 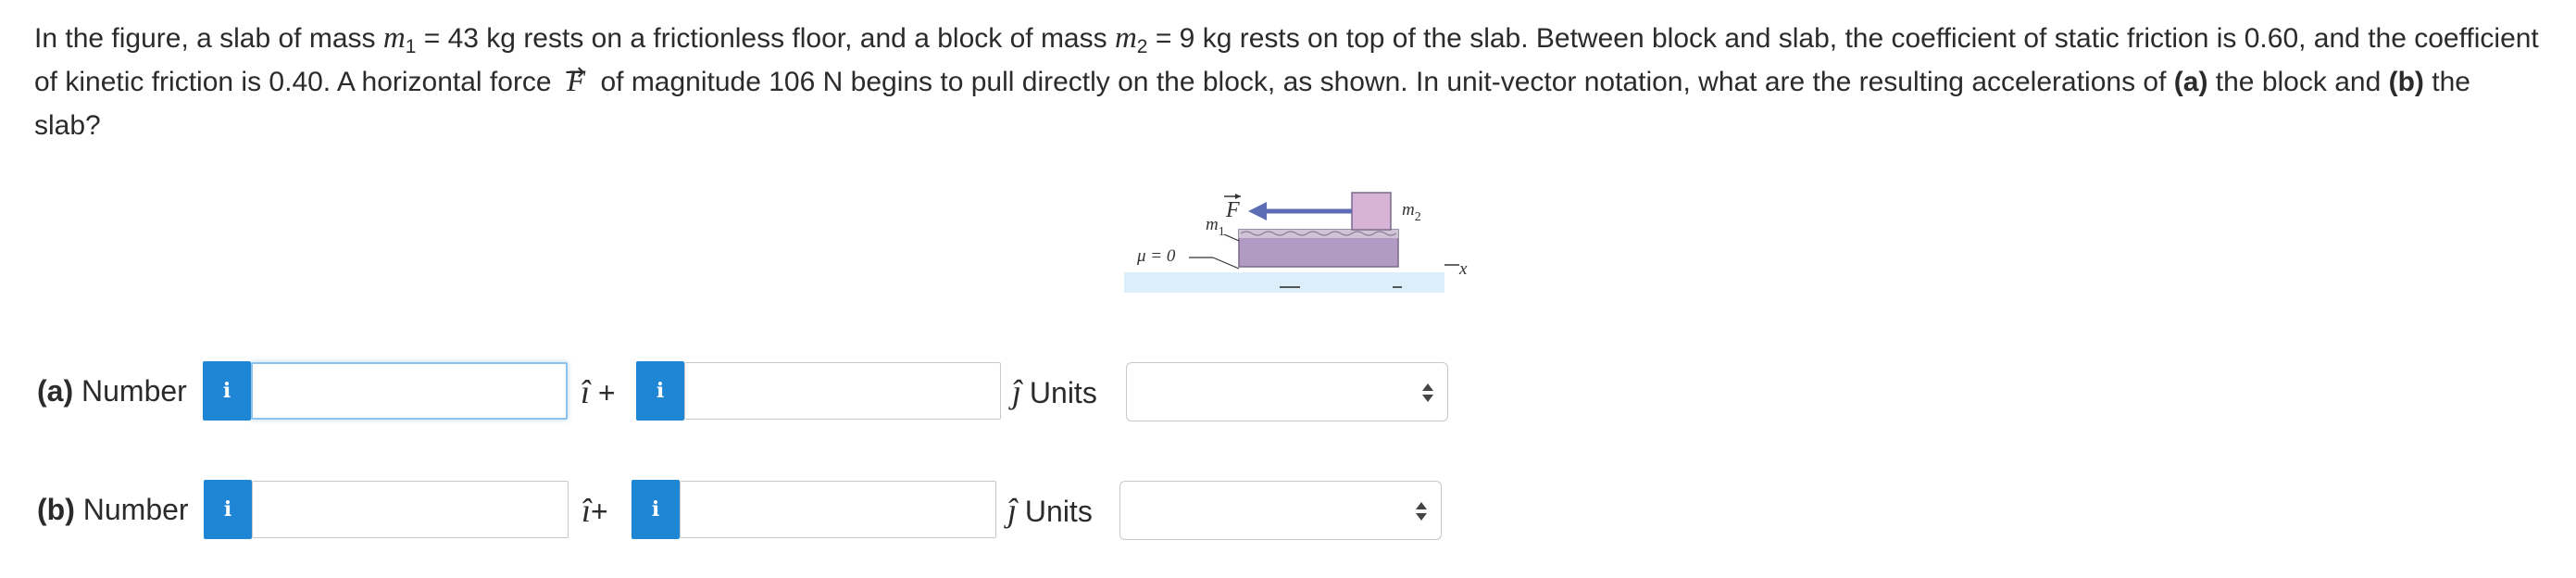 I want to click on mass-subscript: 2, so click(x=1142, y=47).